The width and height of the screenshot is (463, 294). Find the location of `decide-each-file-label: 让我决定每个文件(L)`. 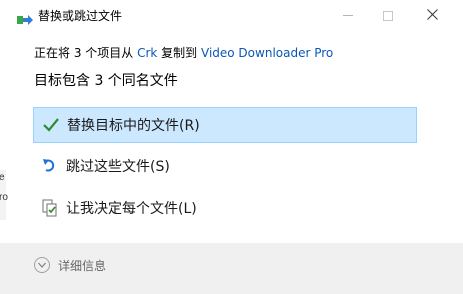

decide-each-file-label: 让我决定每个文件(L) is located at coordinates (131, 209).